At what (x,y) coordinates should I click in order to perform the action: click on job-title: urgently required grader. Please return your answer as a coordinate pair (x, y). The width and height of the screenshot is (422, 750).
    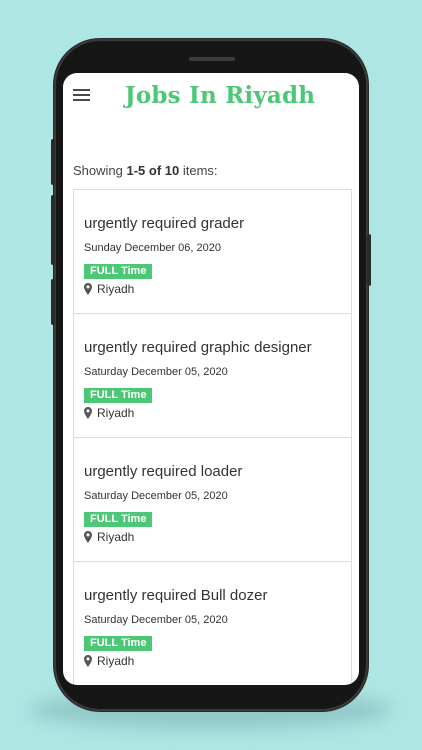
    Looking at the image, I should click on (164, 223).